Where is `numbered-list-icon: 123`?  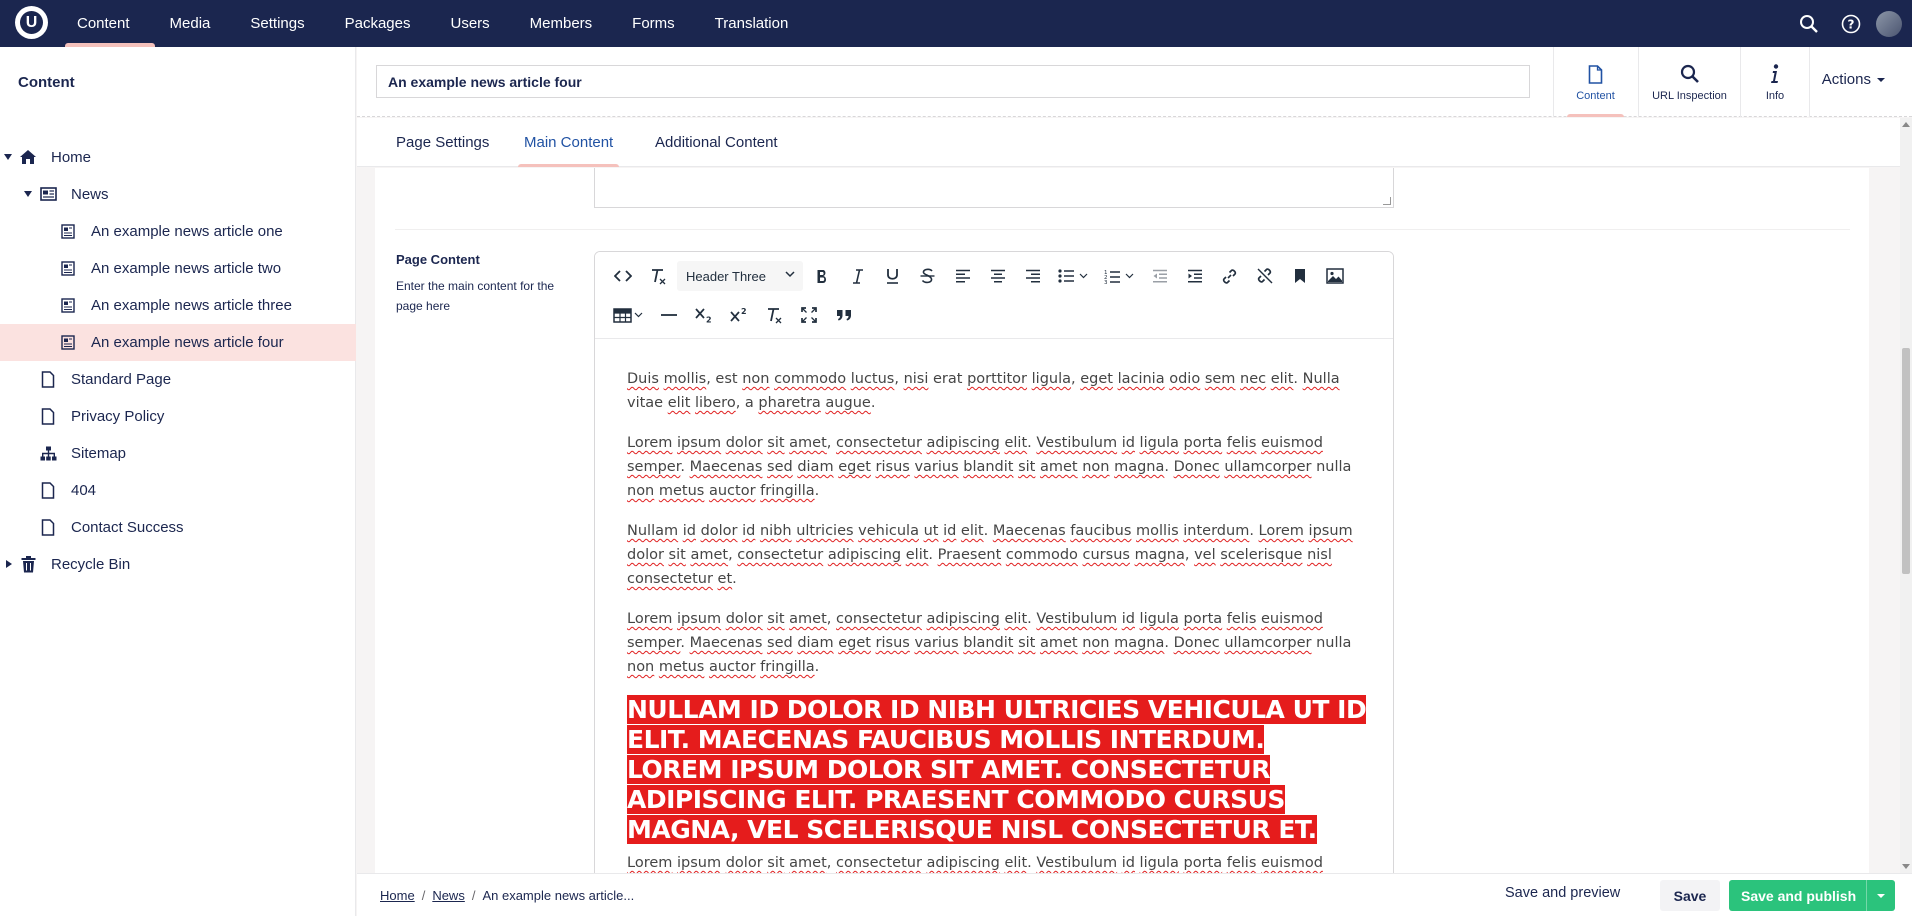 numbered-list-icon: 123 is located at coordinates (1119, 276).